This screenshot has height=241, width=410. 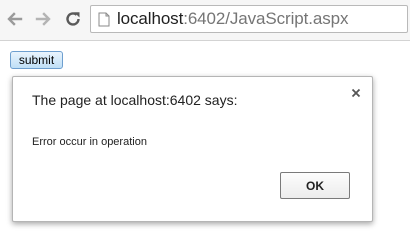 I want to click on page-icon, so click(x=104, y=19).